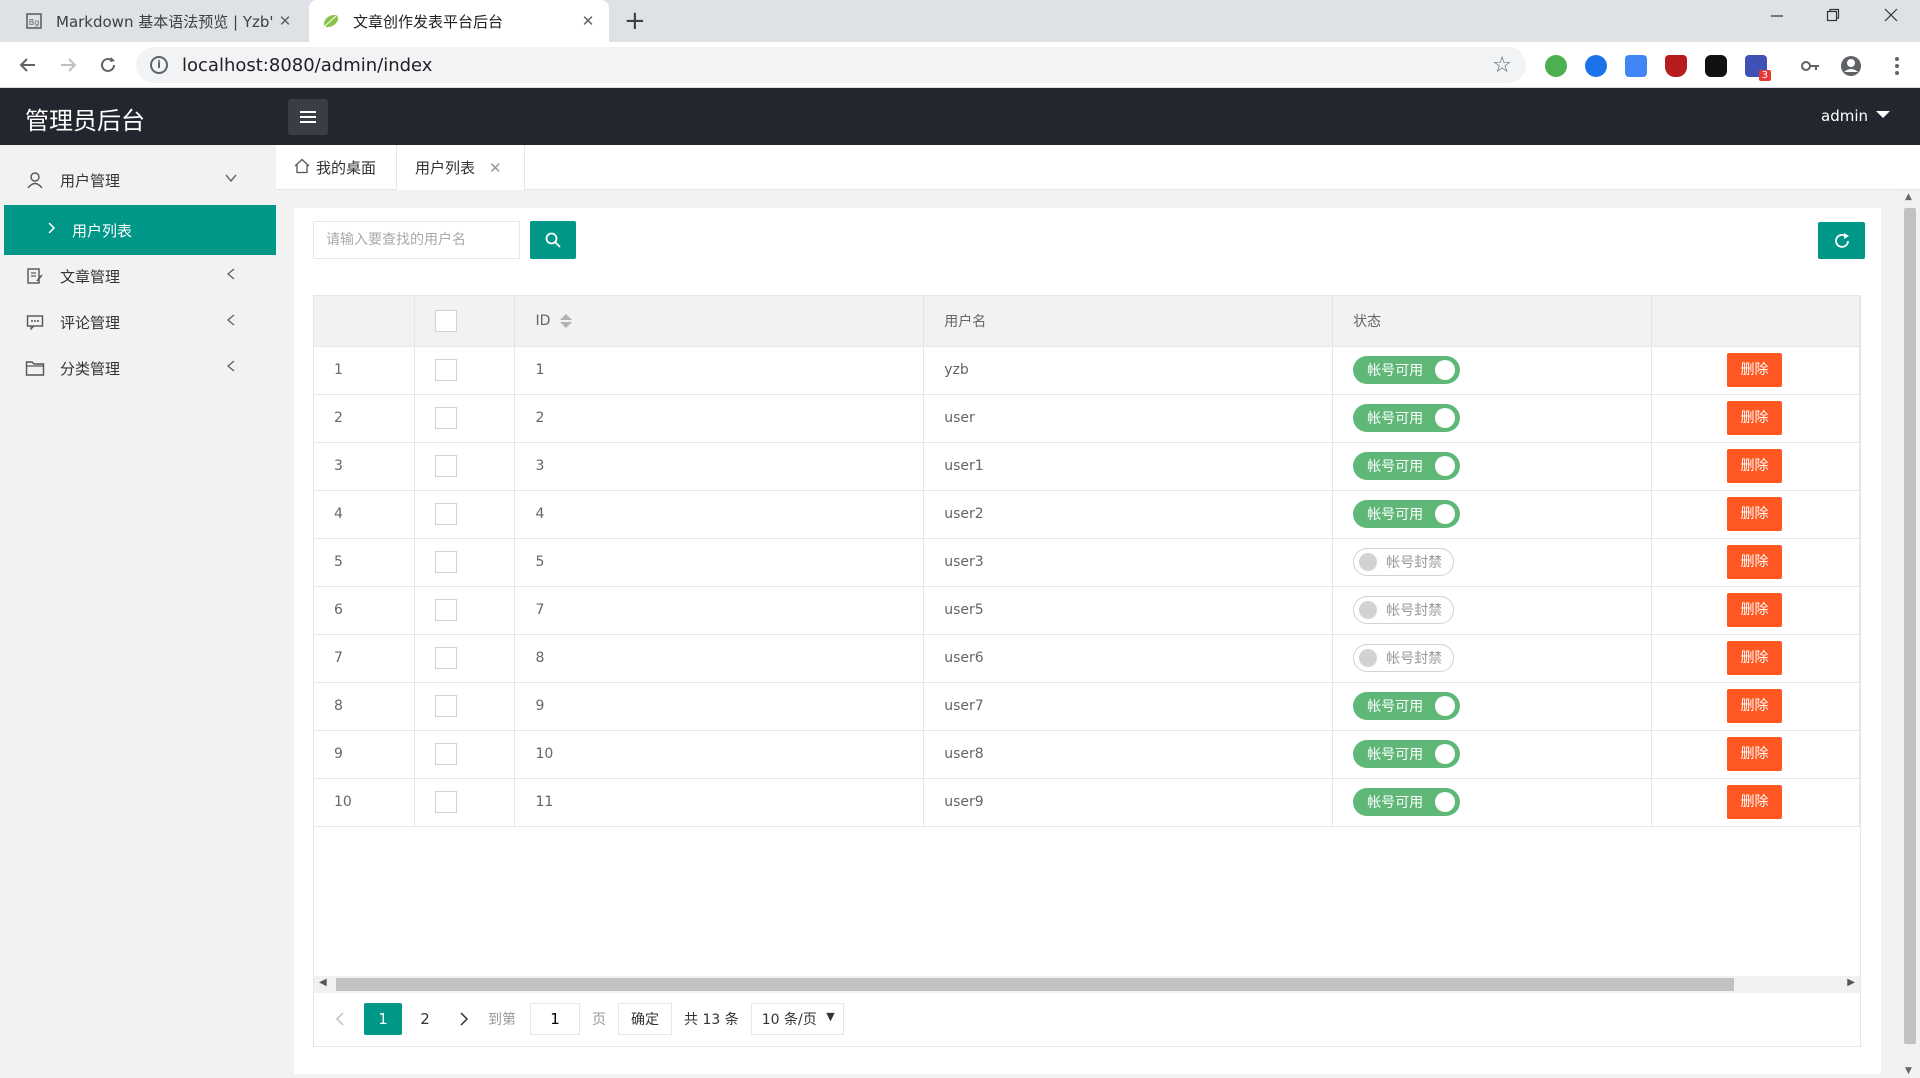  What do you see at coordinates (1445, 418) in the screenshot?
I see `toggle-knob` at bounding box center [1445, 418].